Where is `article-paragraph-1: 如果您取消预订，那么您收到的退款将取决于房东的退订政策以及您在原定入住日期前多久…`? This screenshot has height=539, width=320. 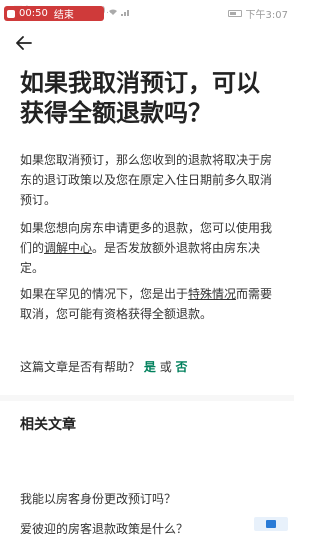
article-paragraph-1: 如果您取消预订，那么您收到的退款将取决于房东的退订政策以及您在原定入住日期前多久… is located at coordinates (146, 180).